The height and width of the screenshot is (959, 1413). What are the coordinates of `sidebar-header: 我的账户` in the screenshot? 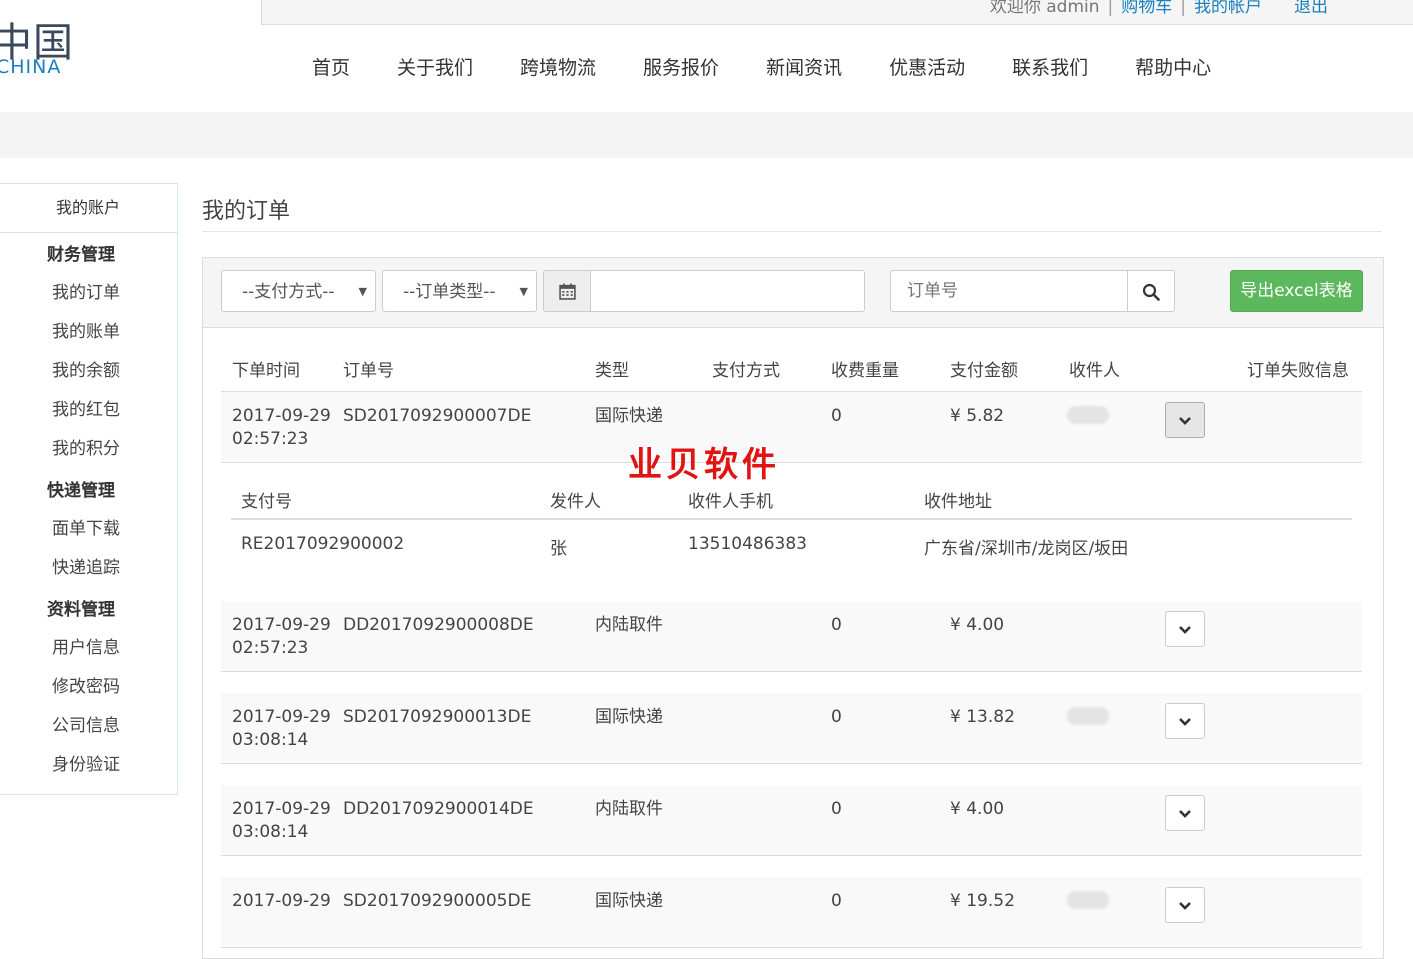 It's located at (88, 208).